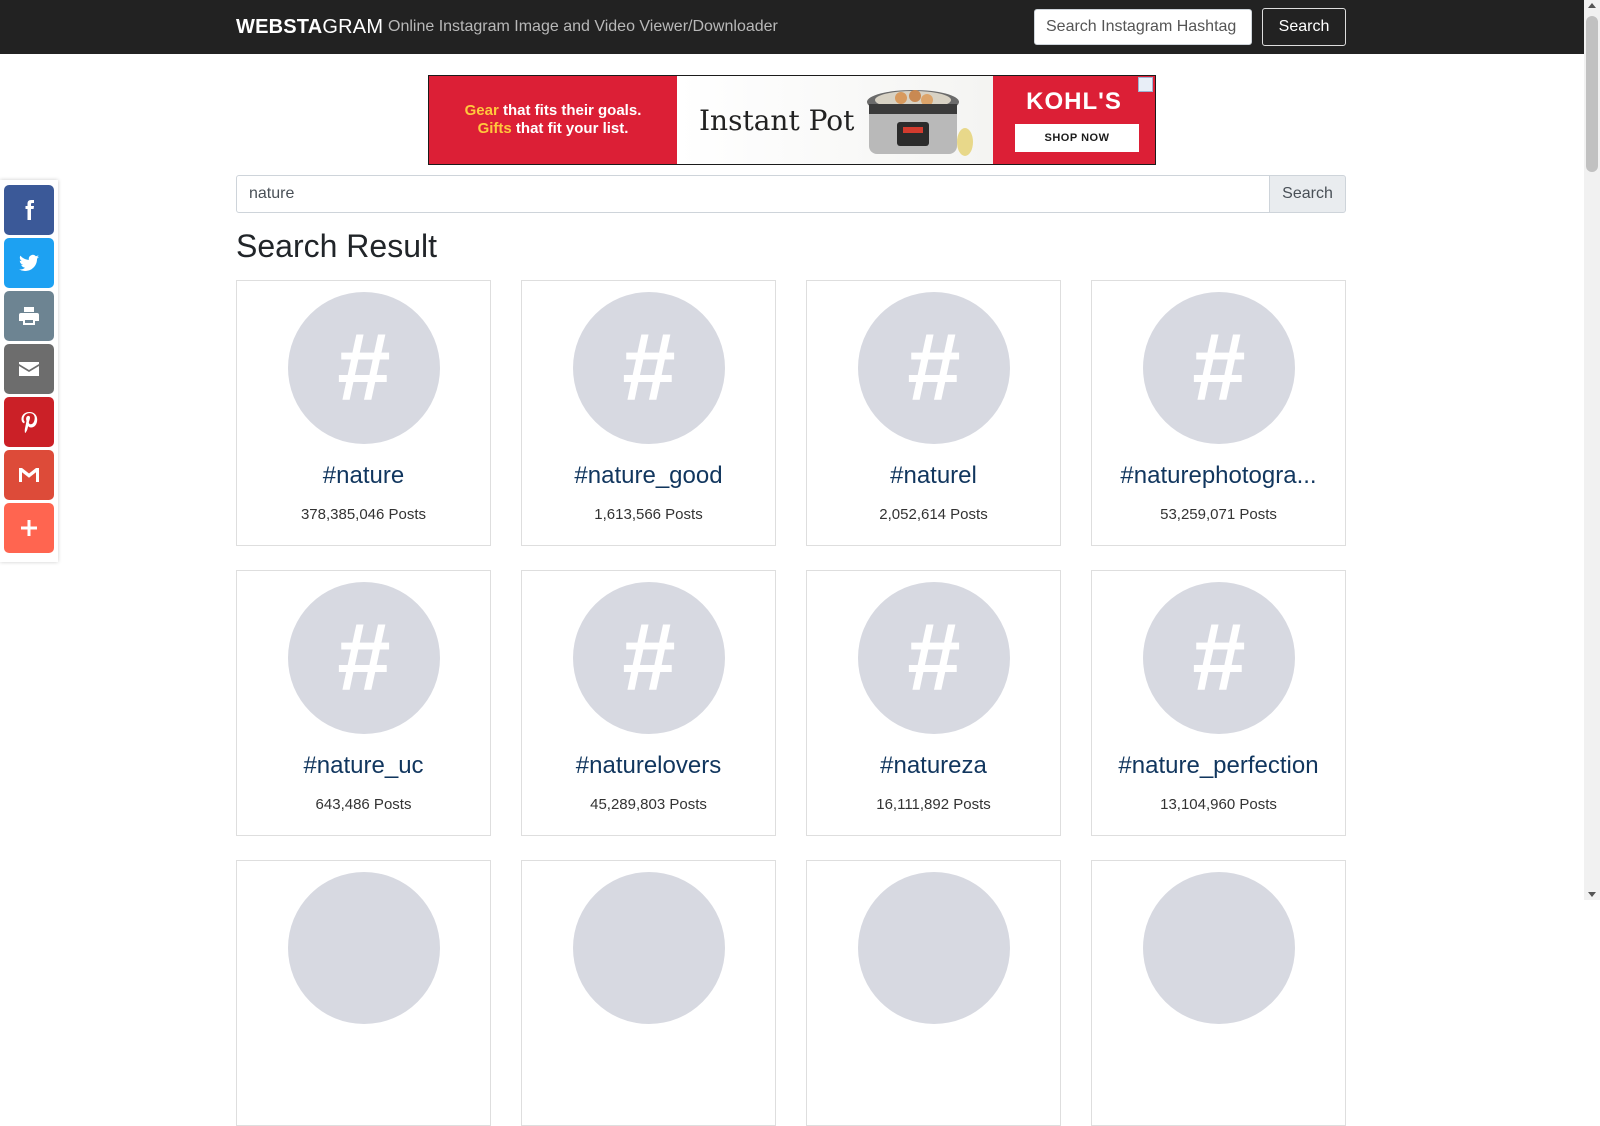 This screenshot has width=1600, height=1126. I want to click on hashtag-post-count: 53,259,071 Posts, so click(1218, 514).